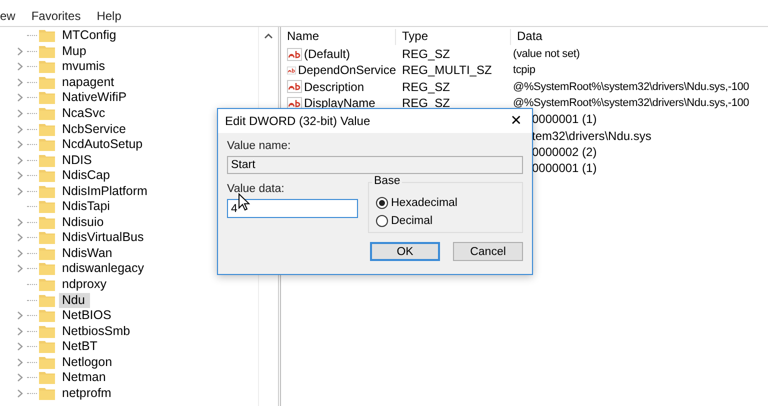 Image resolution: width=768 pixels, height=406 pixels. What do you see at coordinates (87, 176) in the screenshot?
I see `tree-item: NdisCap` at bounding box center [87, 176].